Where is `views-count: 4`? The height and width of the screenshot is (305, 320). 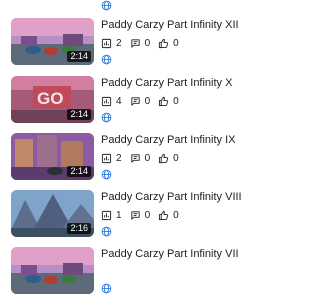 views-count: 4 is located at coordinates (119, 101).